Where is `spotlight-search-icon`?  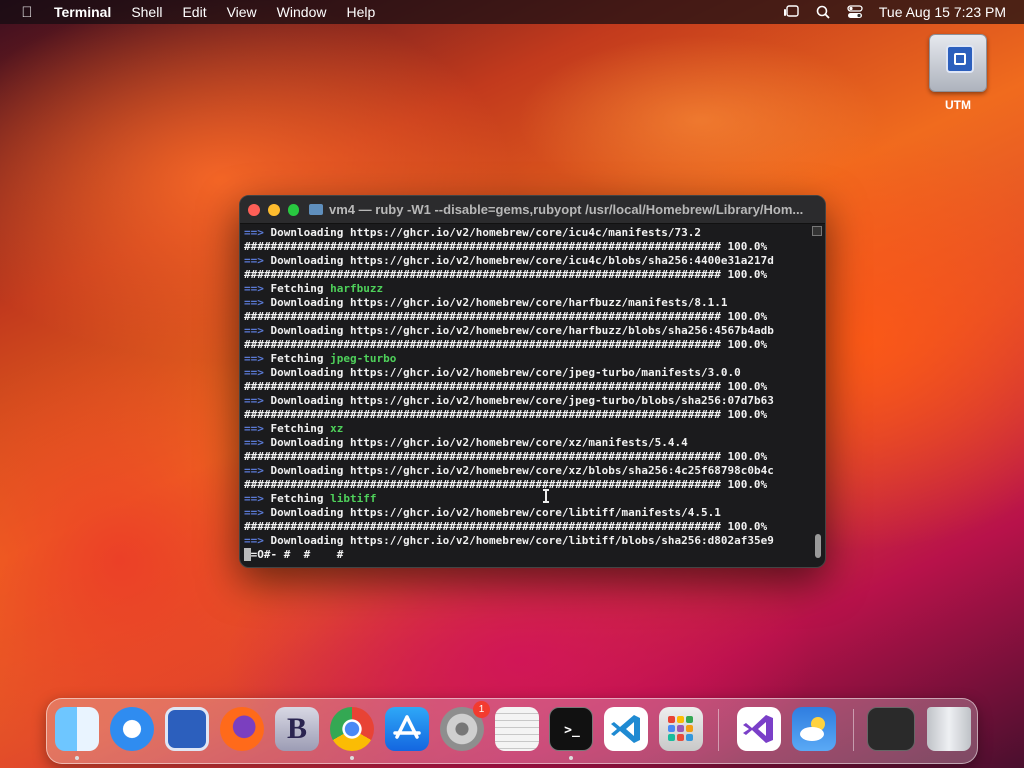 spotlight-search-icon is located at coordinates (823, 12).